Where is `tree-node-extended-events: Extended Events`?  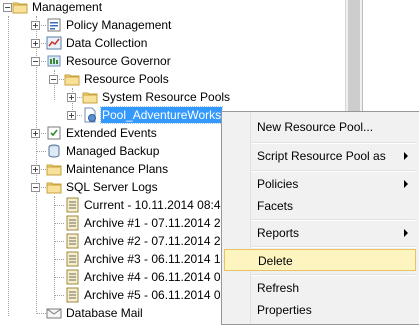
tree-node-extended-events: Extended Events is located at coordinates (102, 133).